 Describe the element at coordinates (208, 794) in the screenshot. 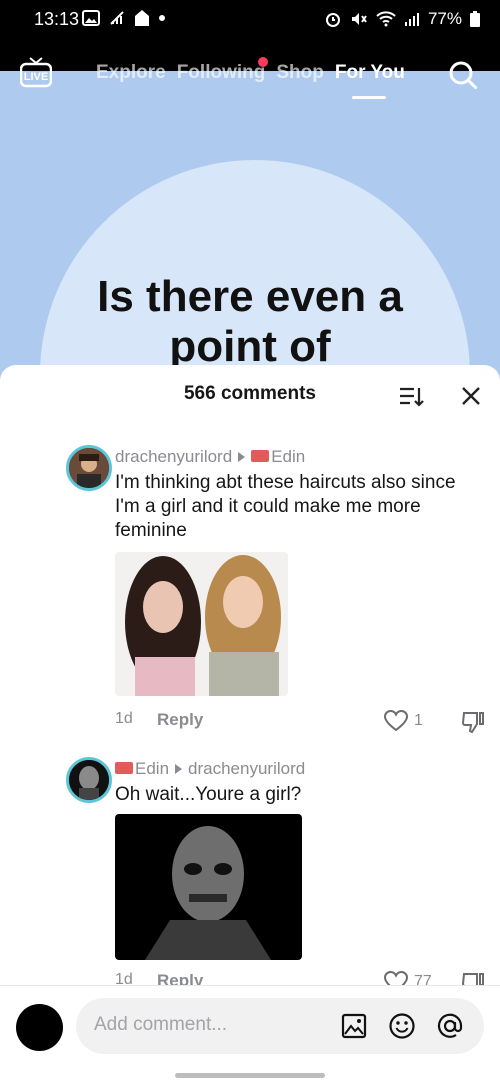

I see `comment-text: Oh wait...Youre a girl?` at that location.